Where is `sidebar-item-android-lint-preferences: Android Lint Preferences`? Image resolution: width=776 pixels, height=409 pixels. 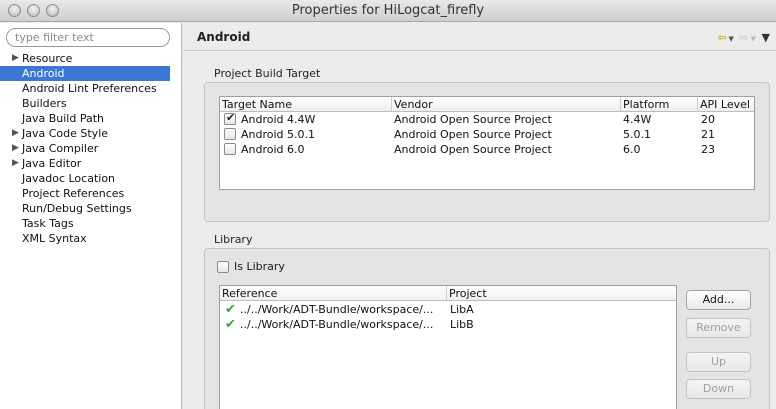
sidebar-item-android-lint-preferences: Android Lint Preferences is located at coordinates (91, 88).